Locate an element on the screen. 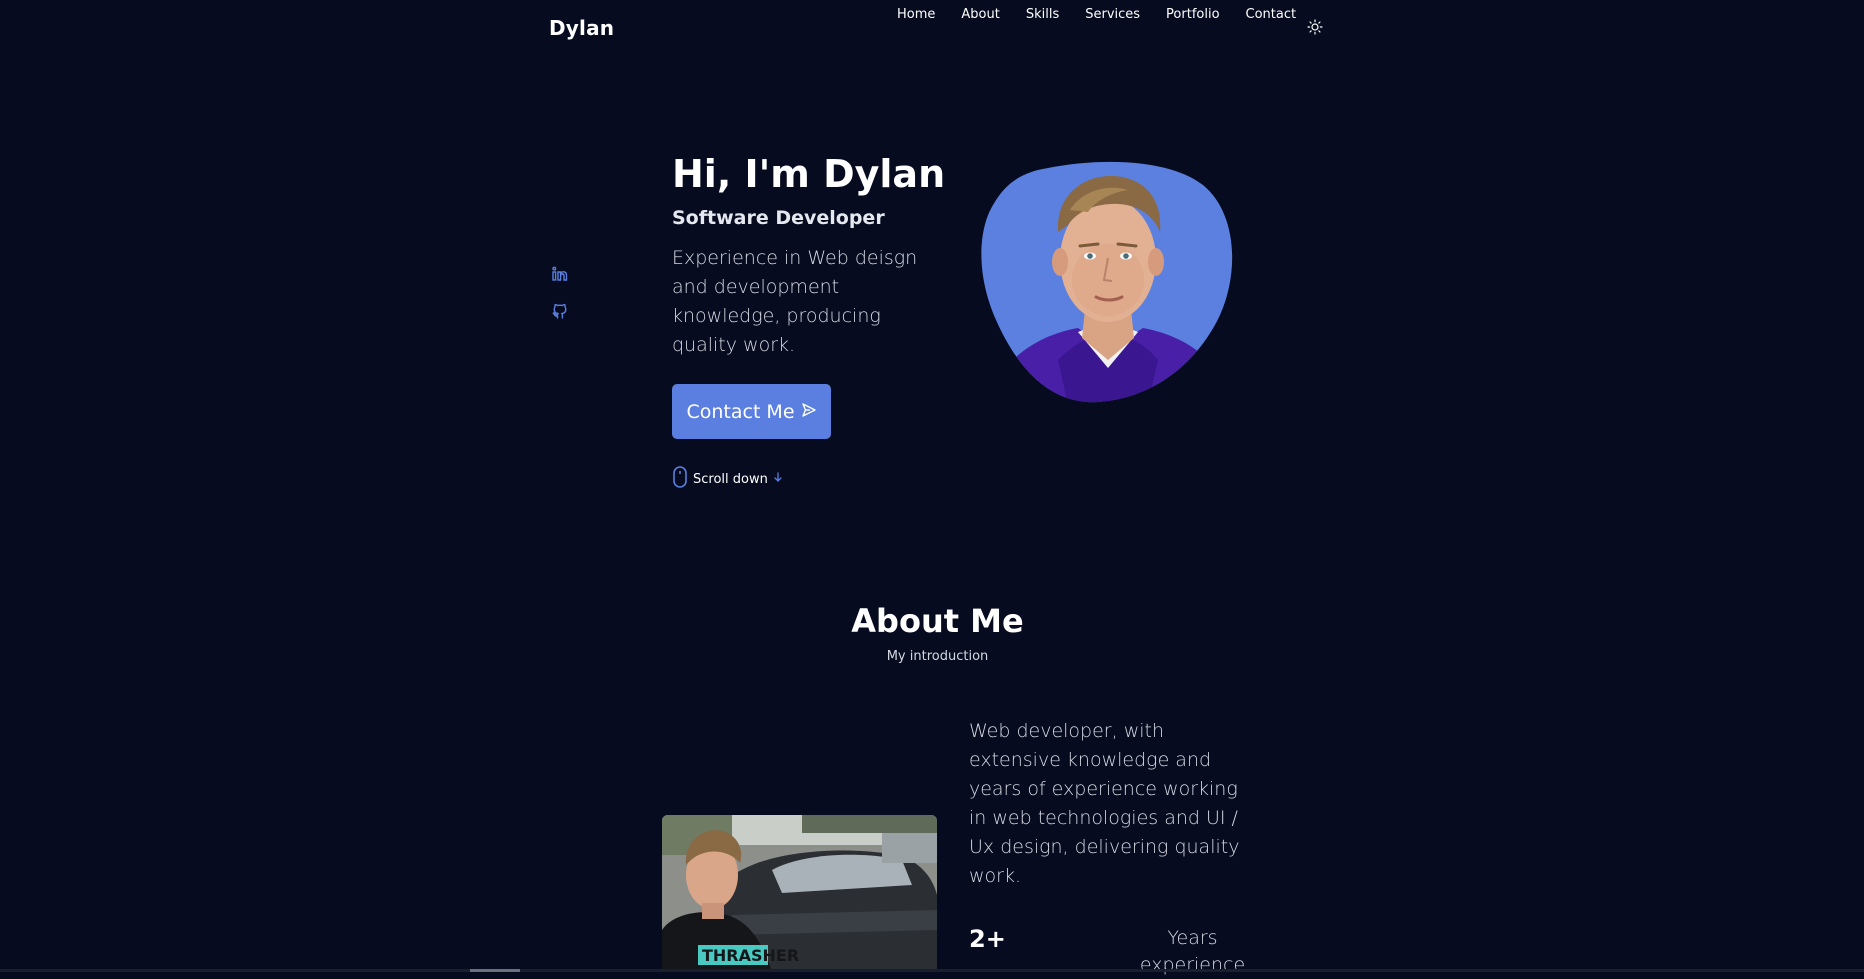 The width and height of the screenshot is (1864, 979). hero-profile-image is located at coordinates (1108, 282).